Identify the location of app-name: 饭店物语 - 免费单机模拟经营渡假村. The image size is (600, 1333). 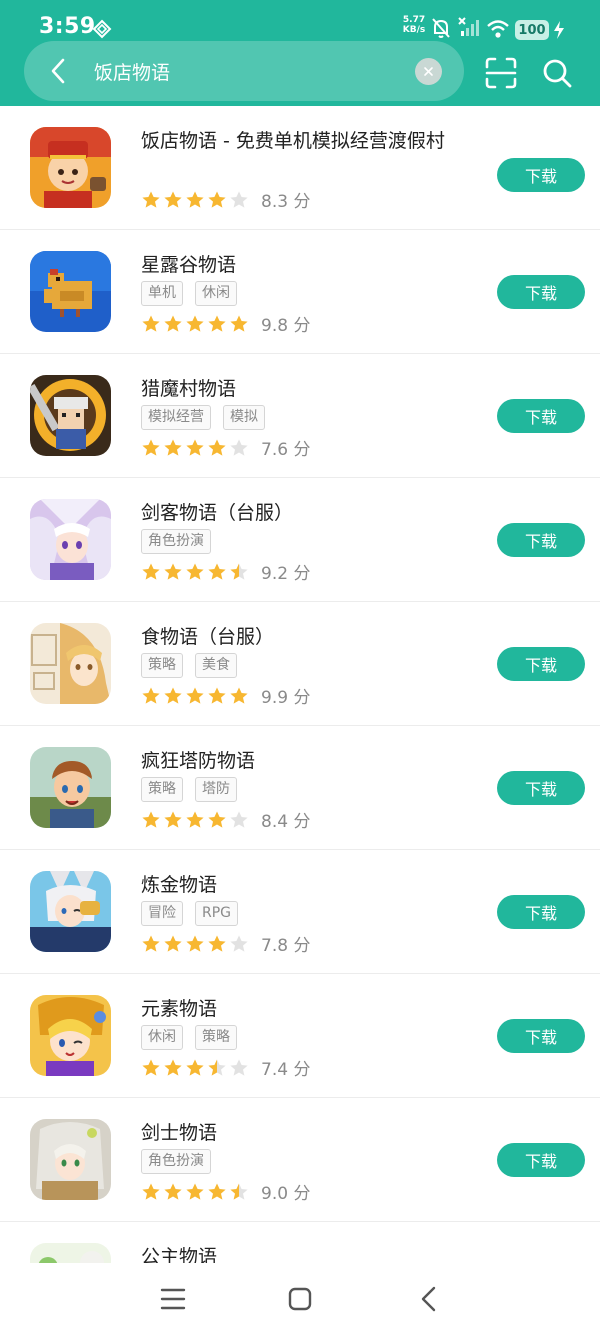
(293, 139).